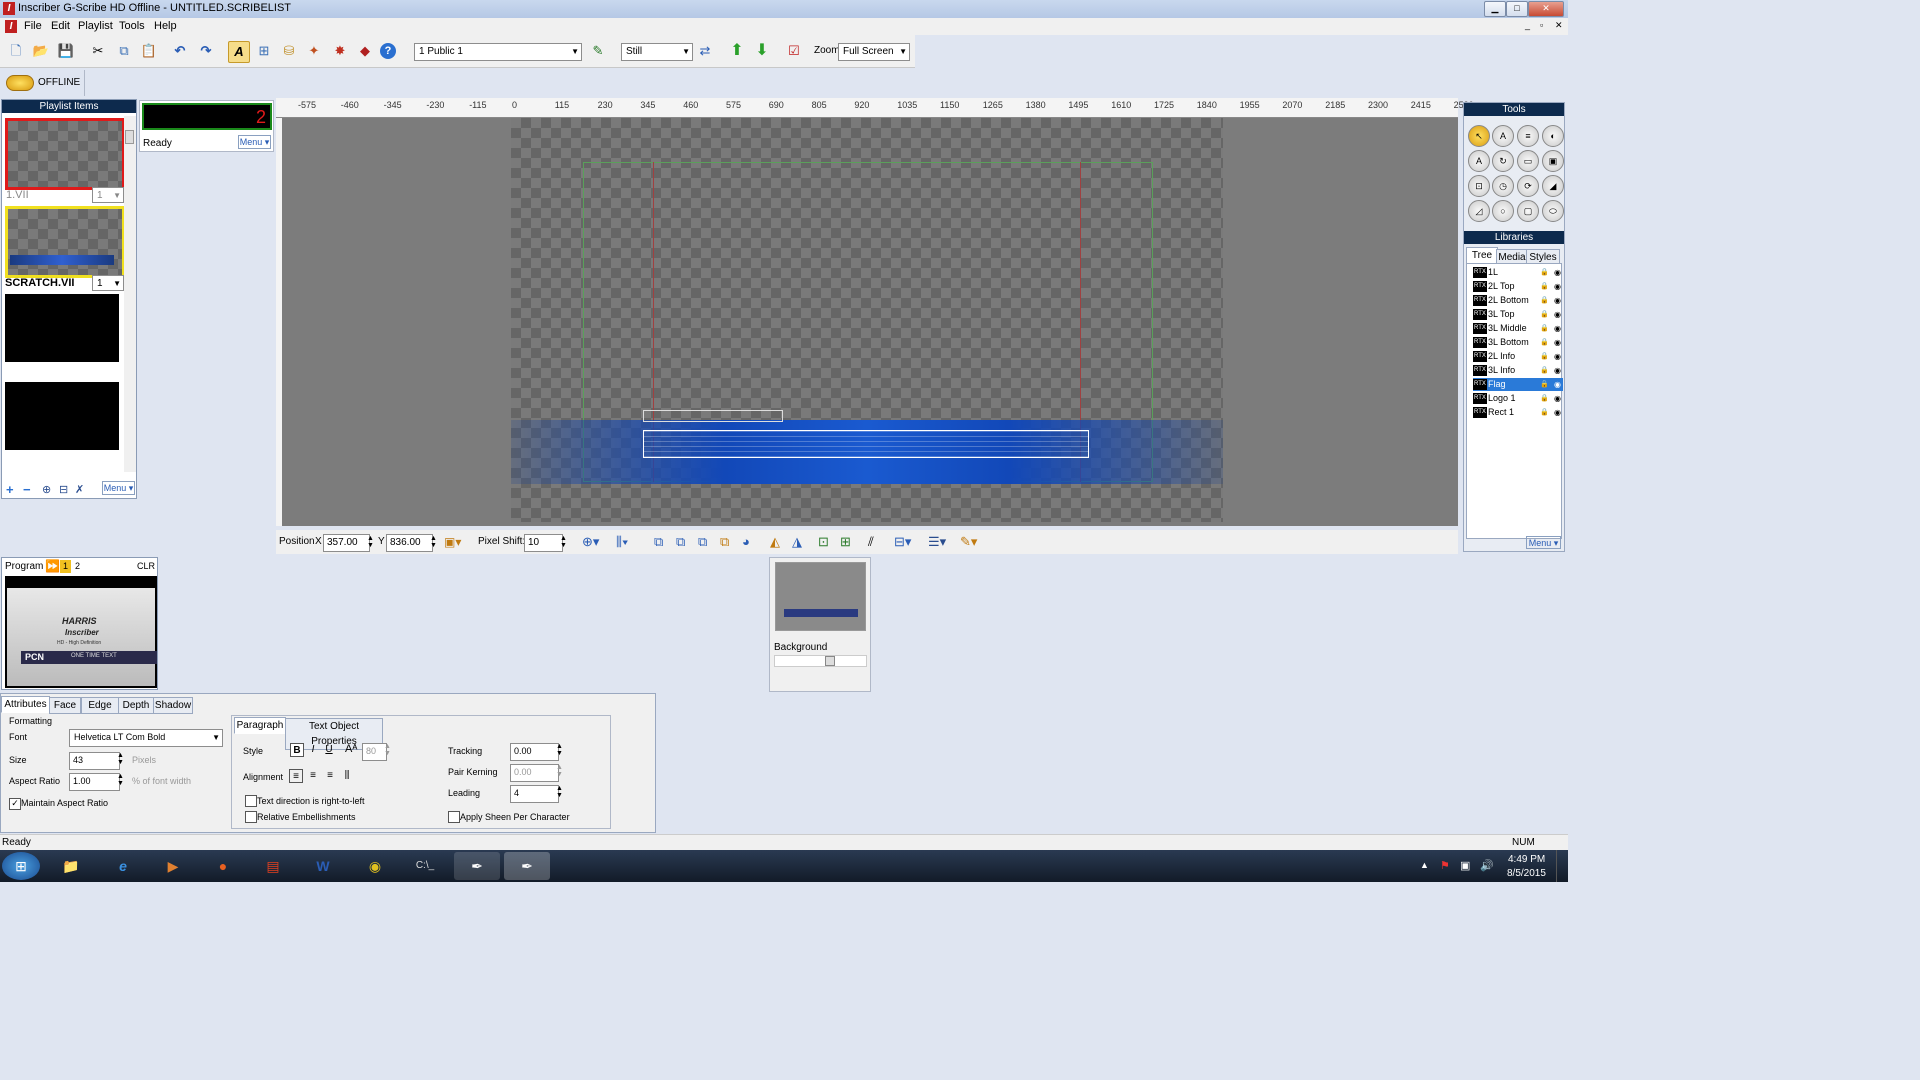  Describe the element at coordinates (130, 294) in the screenshot. I see `playlist-scrollbar` at that location.